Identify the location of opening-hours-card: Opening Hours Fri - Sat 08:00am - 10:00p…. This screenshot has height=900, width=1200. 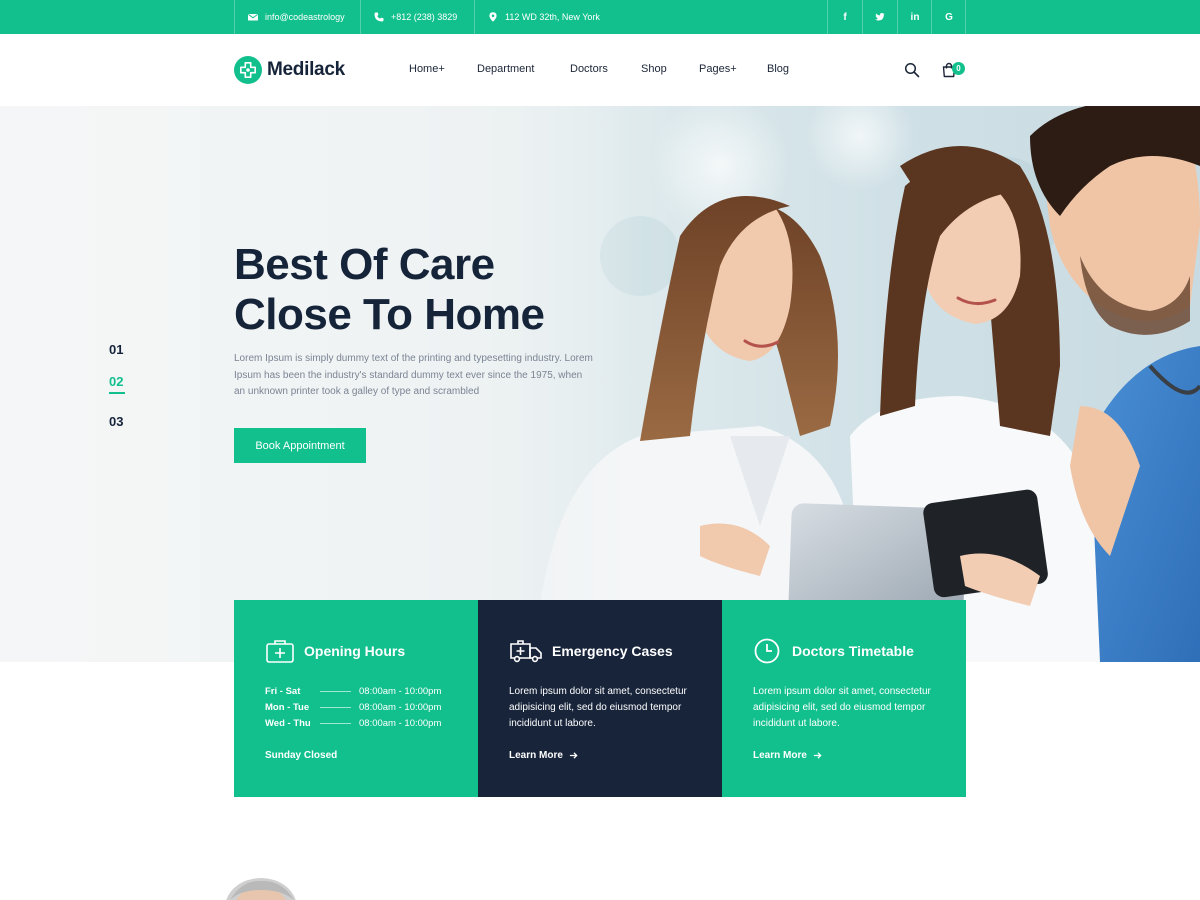
(356, 698).